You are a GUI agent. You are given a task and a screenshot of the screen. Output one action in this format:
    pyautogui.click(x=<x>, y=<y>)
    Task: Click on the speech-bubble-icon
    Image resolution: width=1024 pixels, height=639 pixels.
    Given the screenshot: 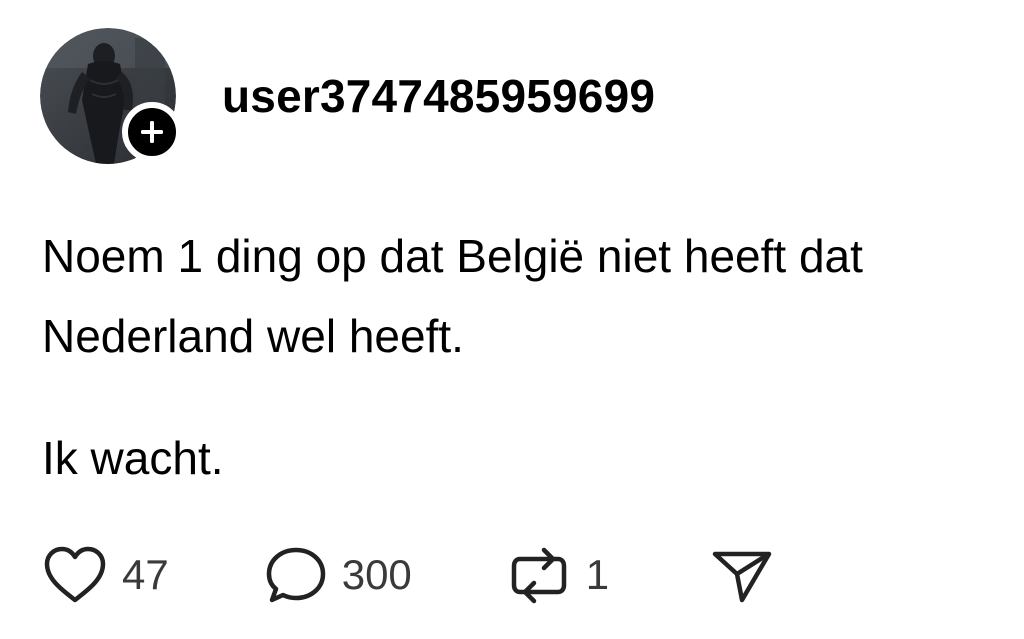 What is the action you would take?
    pyautogui.click(x=295, y=575)
    